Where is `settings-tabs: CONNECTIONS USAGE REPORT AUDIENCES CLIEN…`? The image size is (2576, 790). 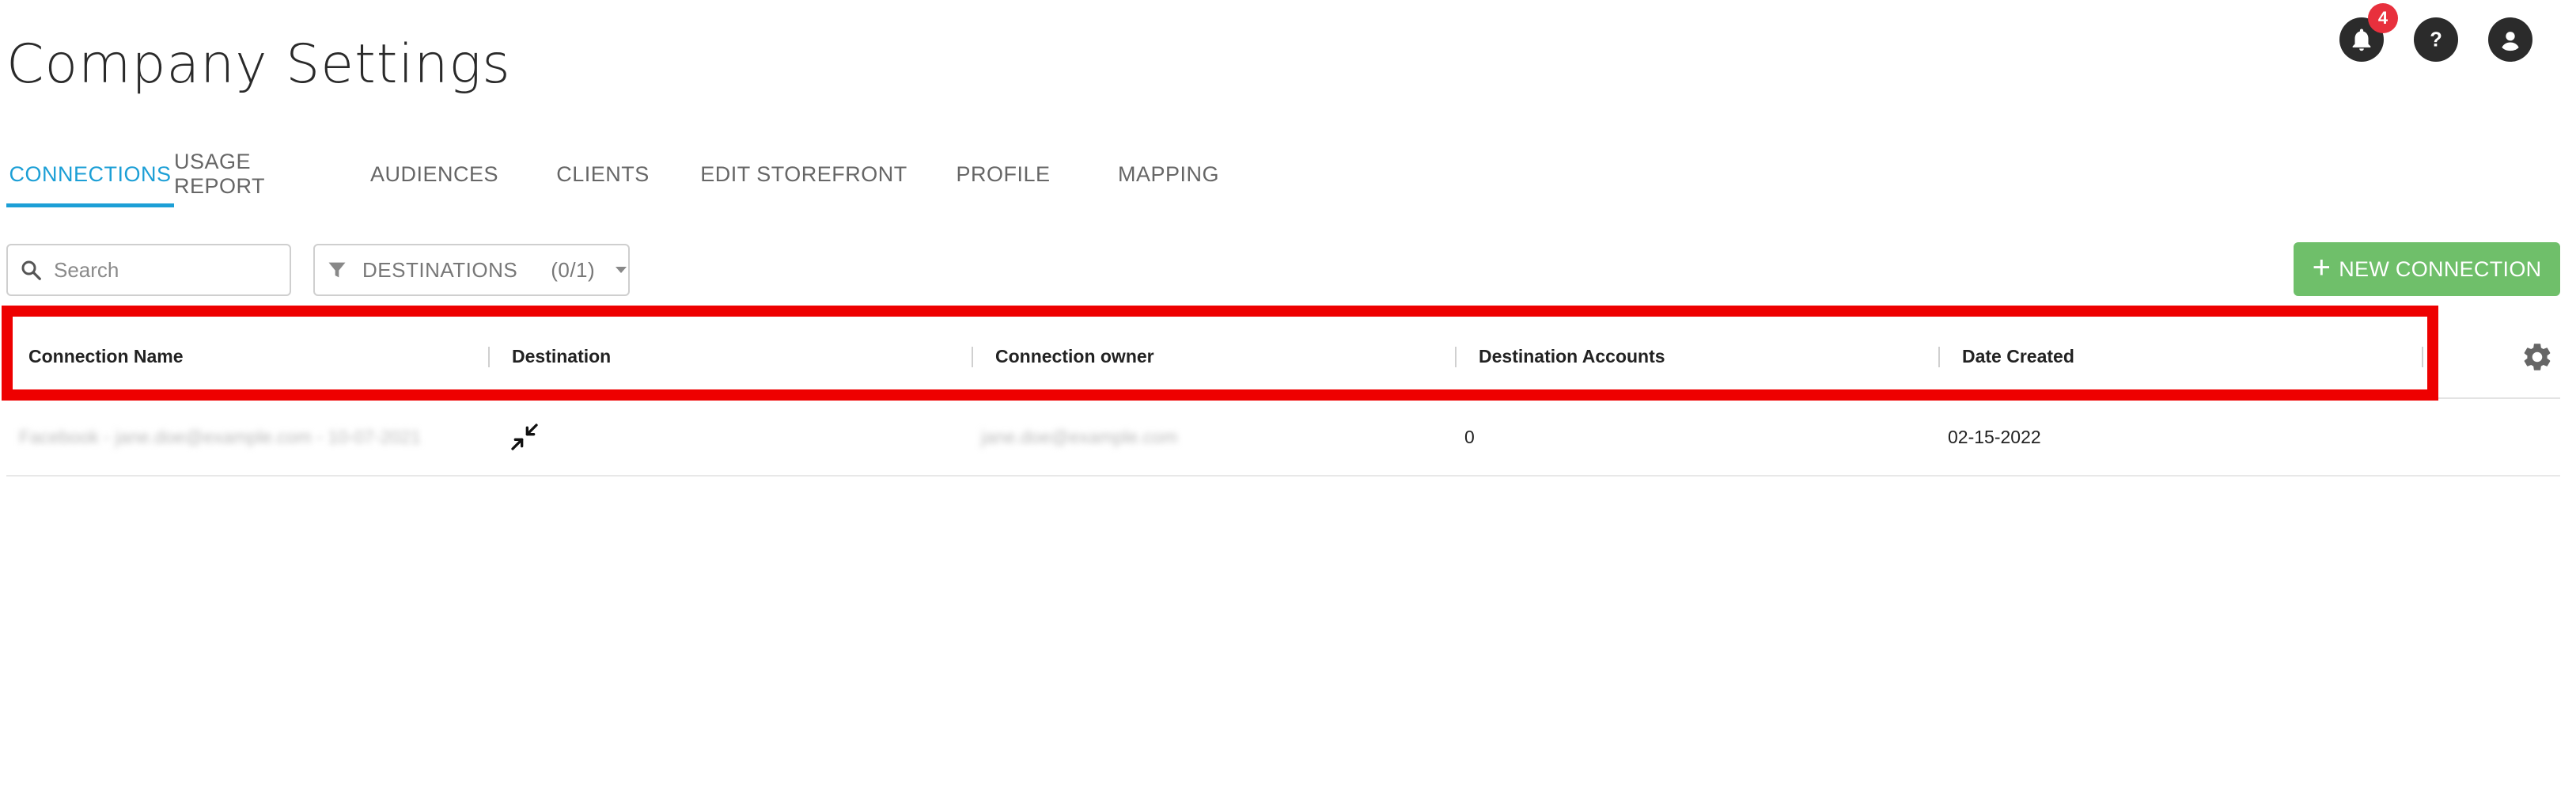 settings-tabs: CONNECTIONS USAGE REPORT AUDIENCES CLIEN… is located at coordinates (629, 174).